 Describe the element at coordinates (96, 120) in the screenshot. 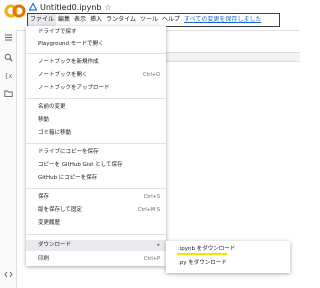

I see `menu-item-move: 移動` at that location.